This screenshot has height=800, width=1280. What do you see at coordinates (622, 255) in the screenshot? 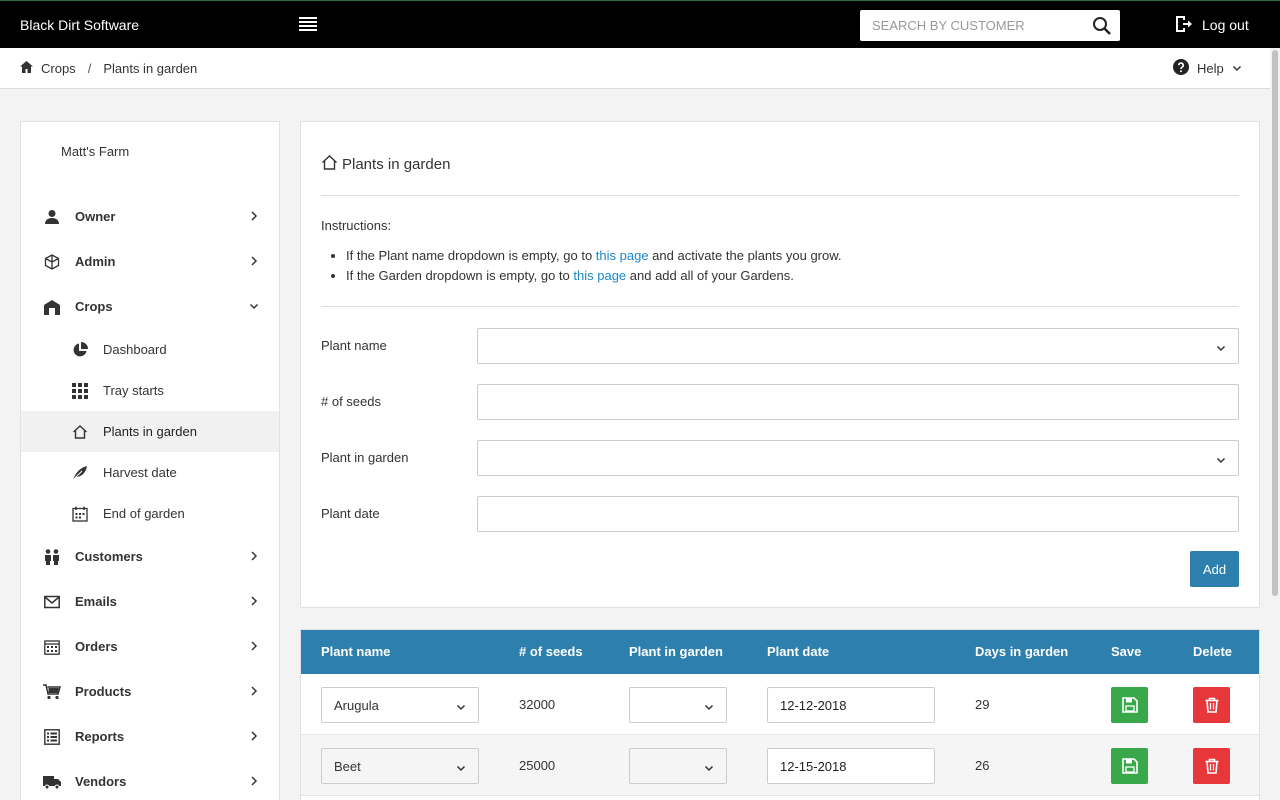
I see `plants-page-link: this page` at bounding box center [622, 255].